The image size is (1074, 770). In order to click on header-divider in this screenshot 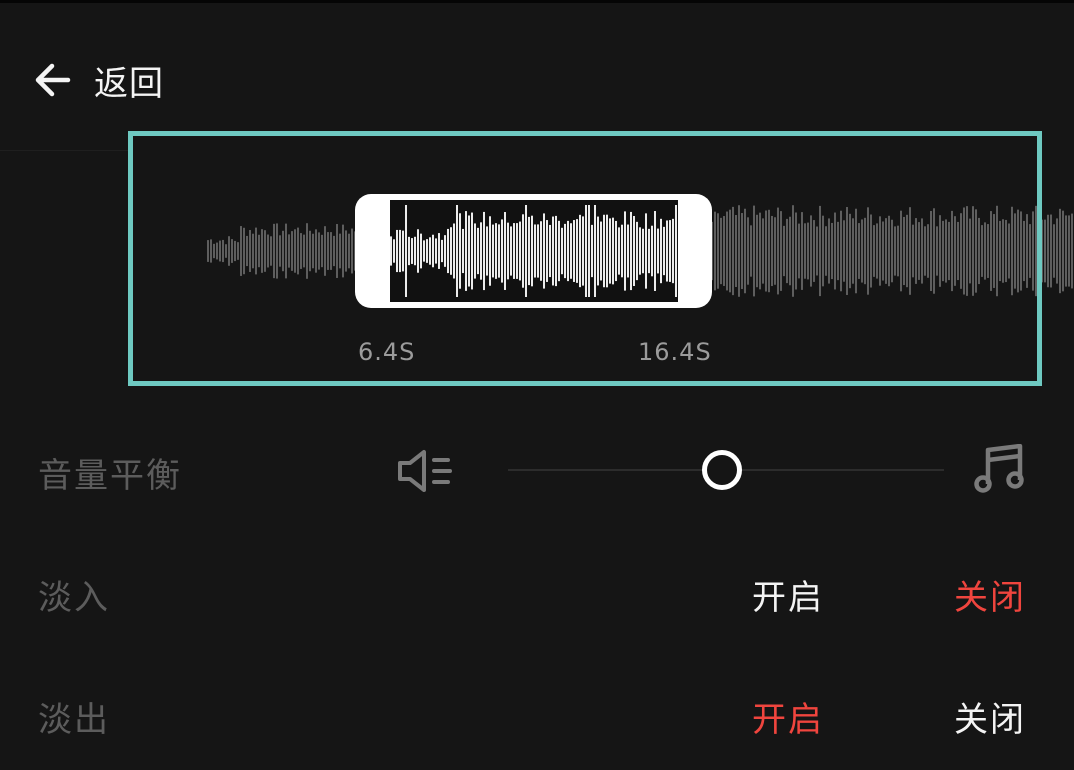, I will do `click(65, 150)`.